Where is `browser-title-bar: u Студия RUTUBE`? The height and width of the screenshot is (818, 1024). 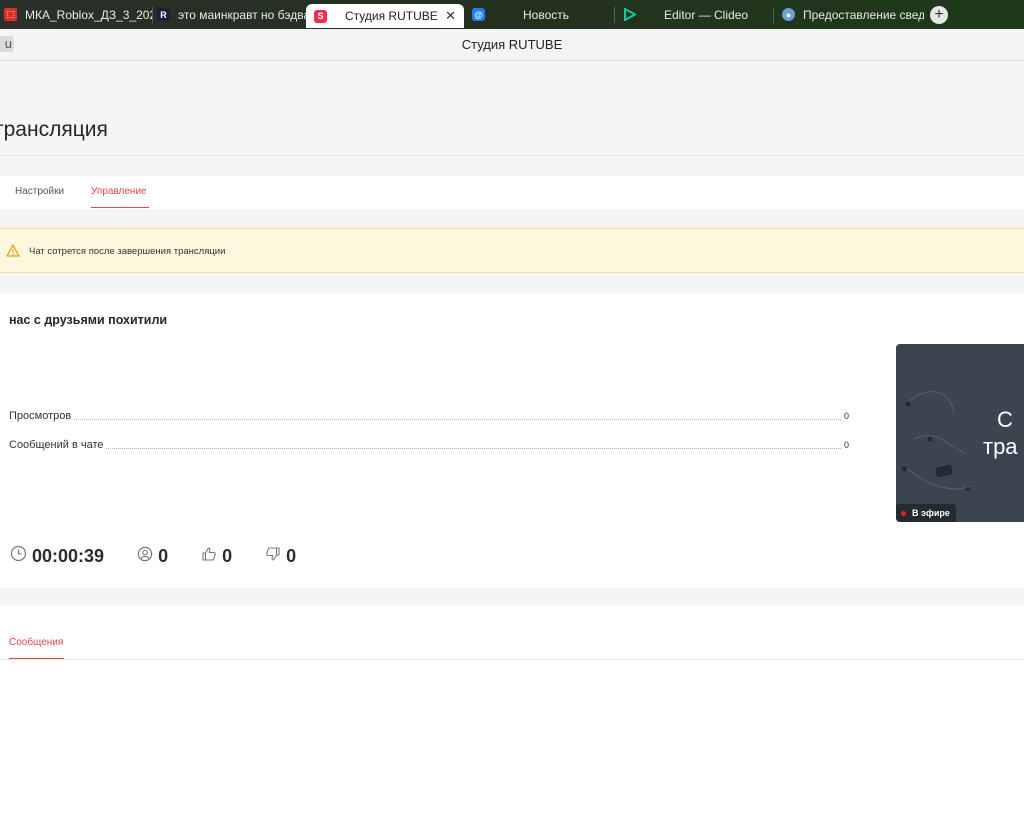 browser-title-bar: u Студия RUTUBE is located at coordinates (512, 45).